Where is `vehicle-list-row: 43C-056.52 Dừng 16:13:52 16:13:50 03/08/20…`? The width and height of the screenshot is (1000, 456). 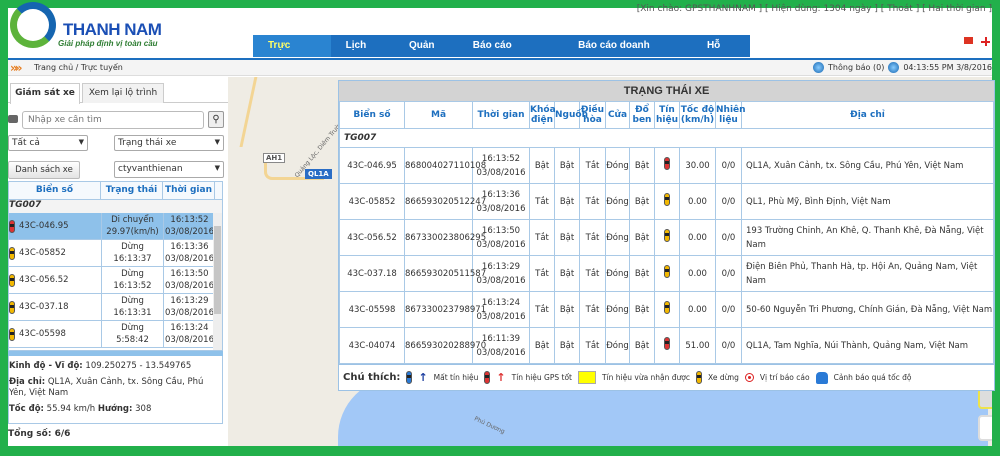 vehicle-list-row: 43C-056.52 Dừng 16:13:52 16:13:50 03/08/20… is located at coordinates (115, 280).